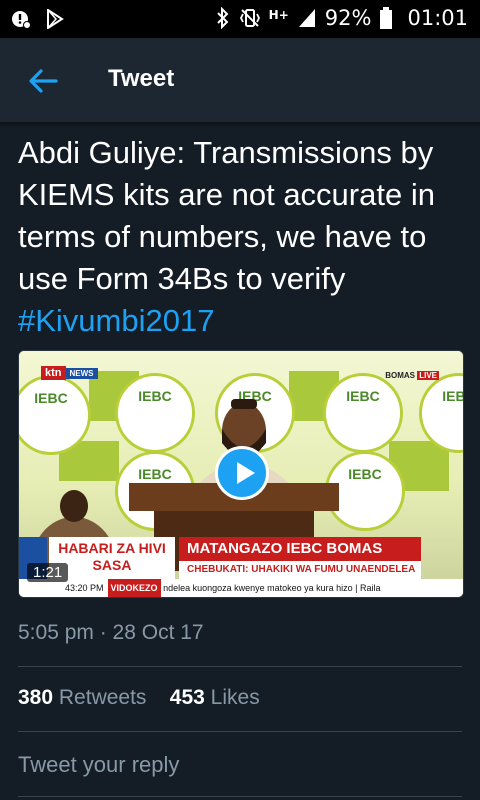 This screenshot has width=480, height=800. I want to click on notification-icon, so click(21, 20).